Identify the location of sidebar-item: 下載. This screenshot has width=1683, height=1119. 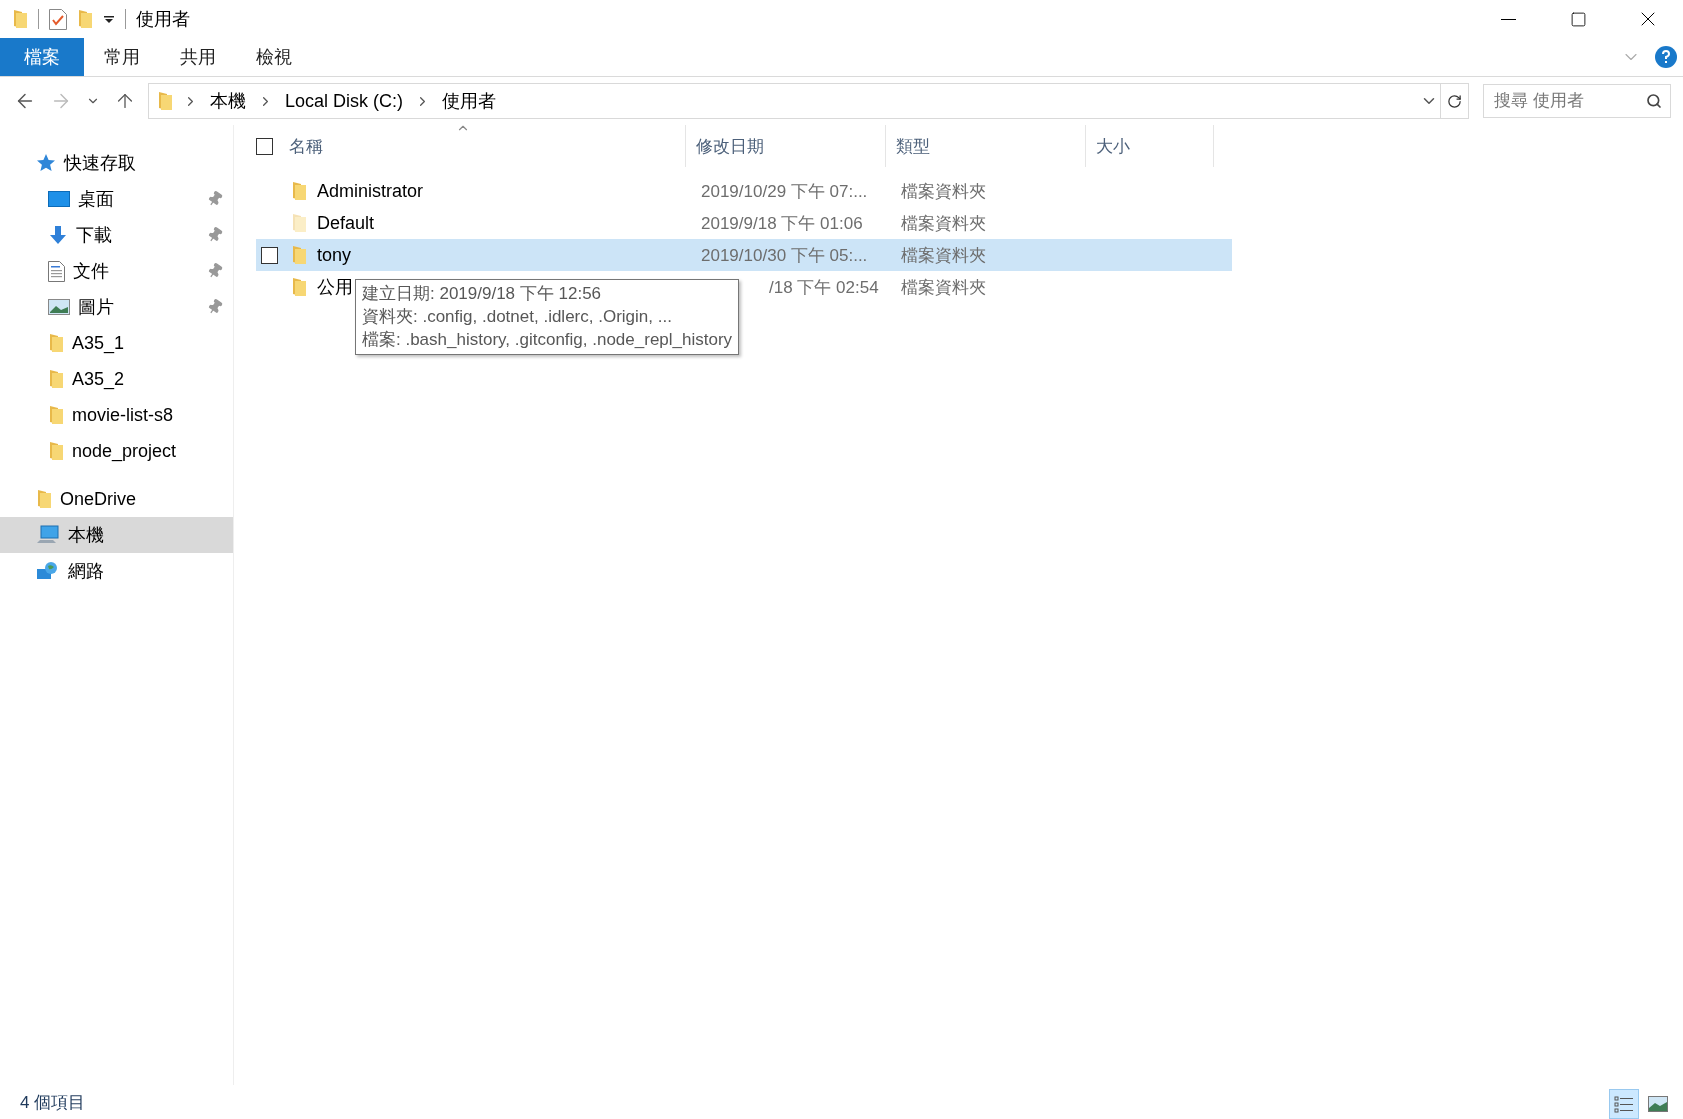
(116, 235).